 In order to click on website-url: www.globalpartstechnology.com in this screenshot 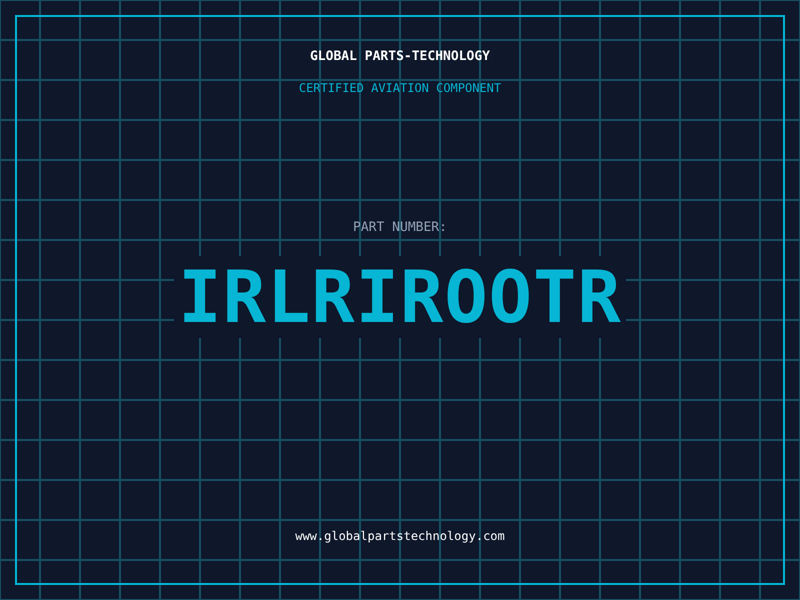, I will do `click(400, 536)`.